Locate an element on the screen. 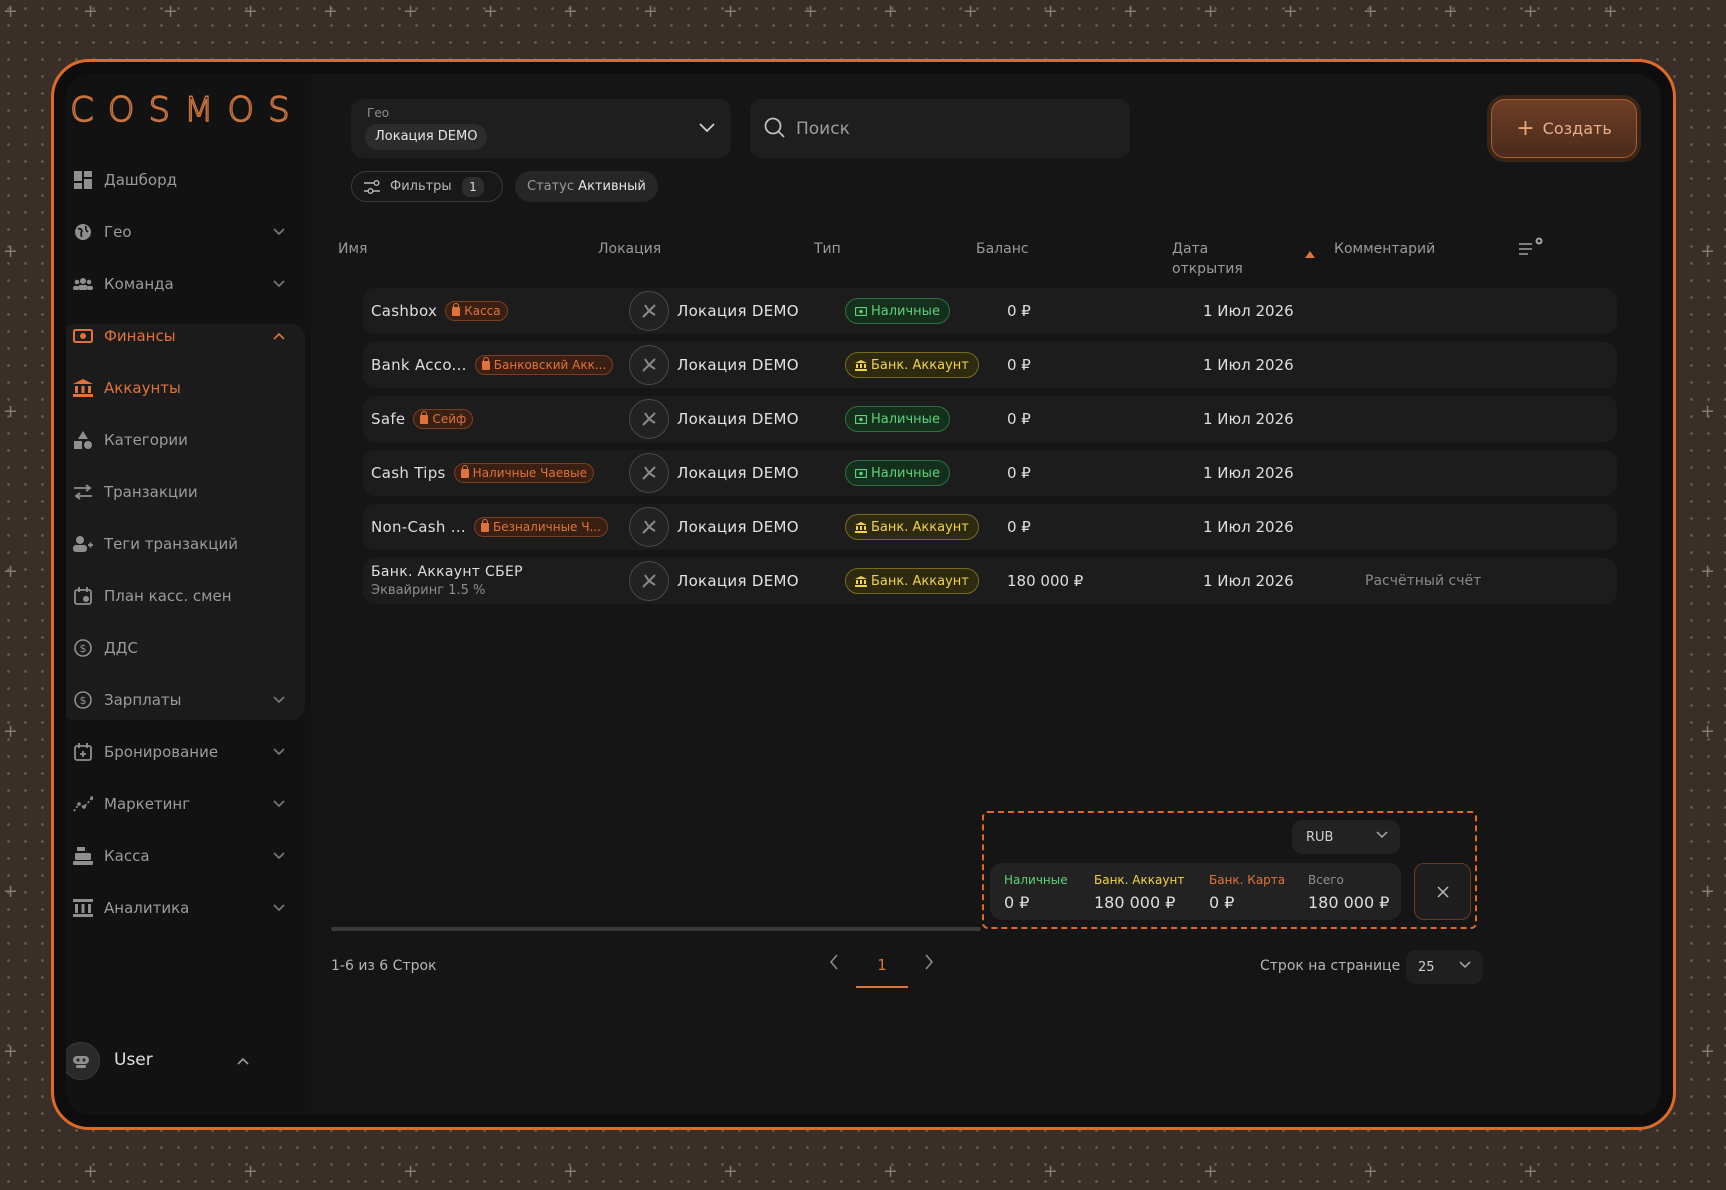 Image resolution: width=1726 pixels, height=1190 pixels. sidebar-item-shift-plan: План касс. смен is located at coordinates (188, 596).